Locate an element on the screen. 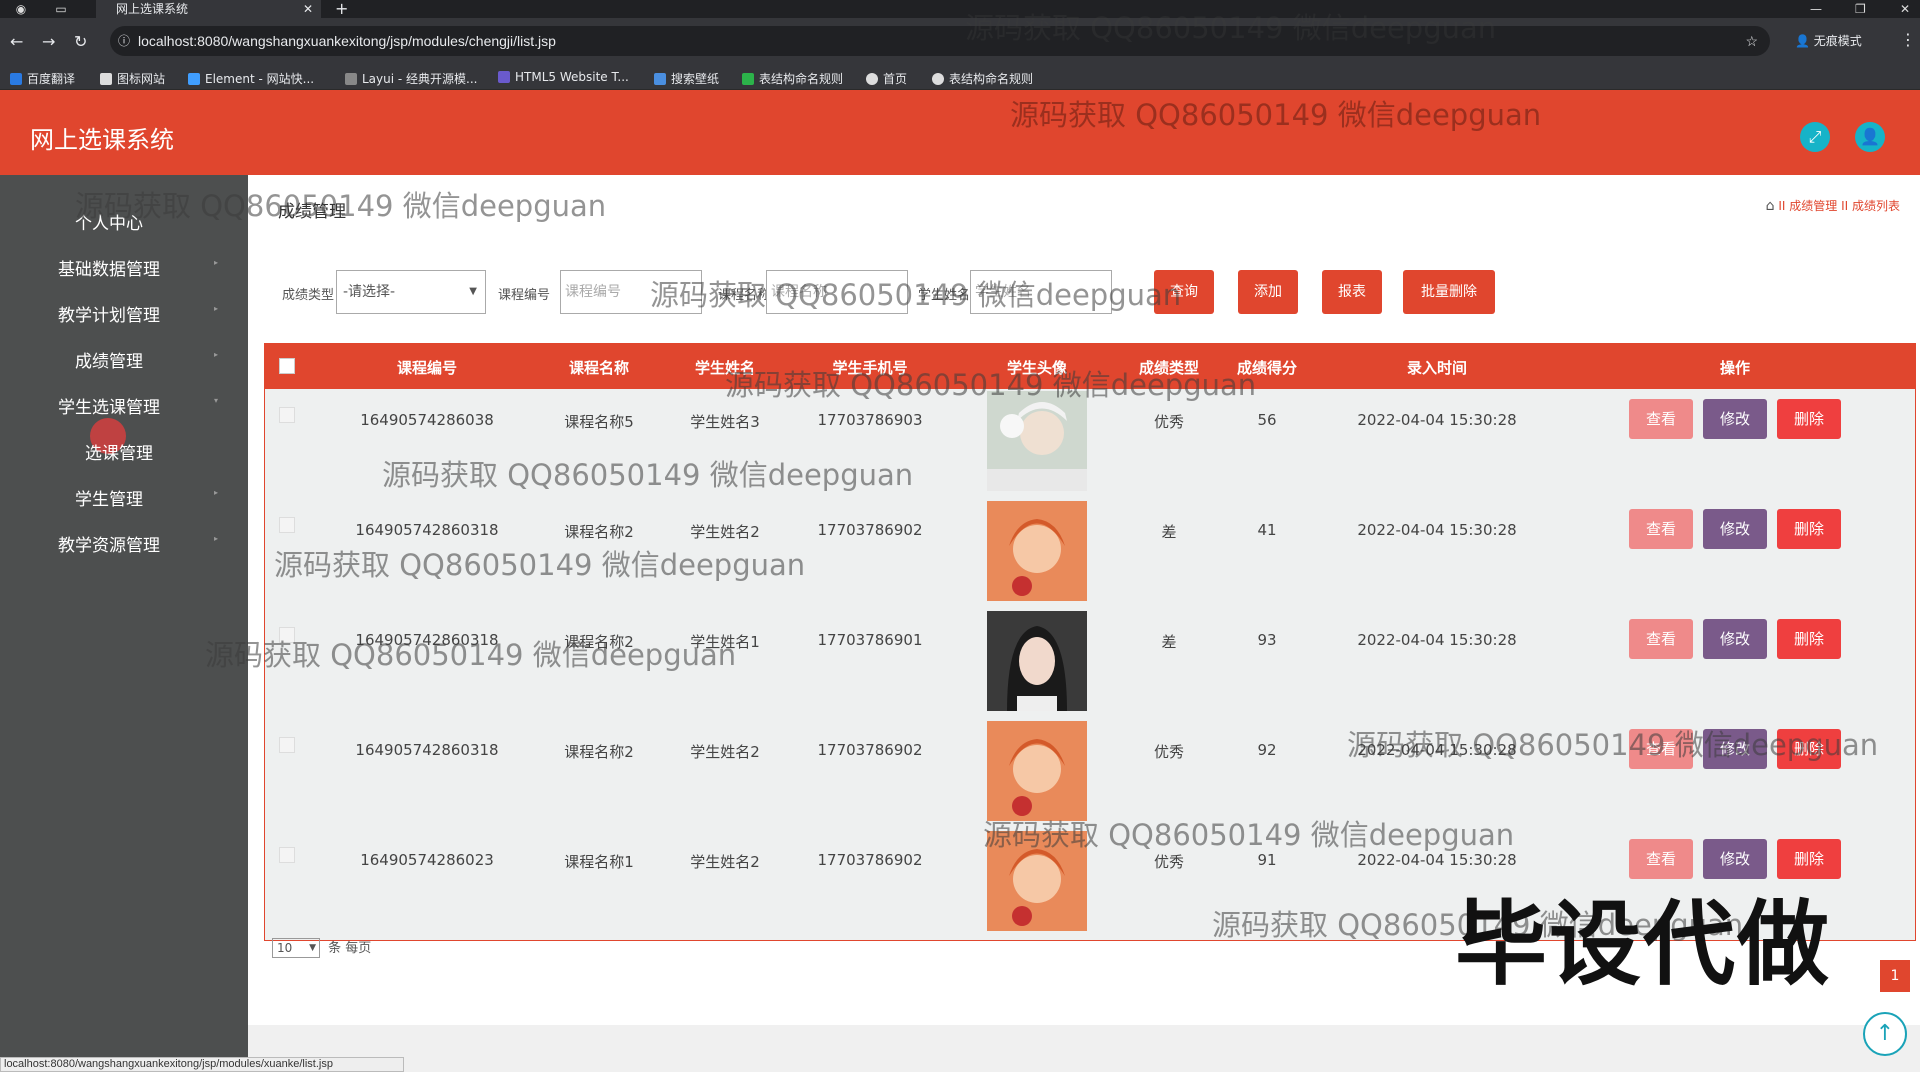 This screenshot has width=1920, height=1072. bookmark-item: 搜索壁纸 is located at coordinates (686, 78).